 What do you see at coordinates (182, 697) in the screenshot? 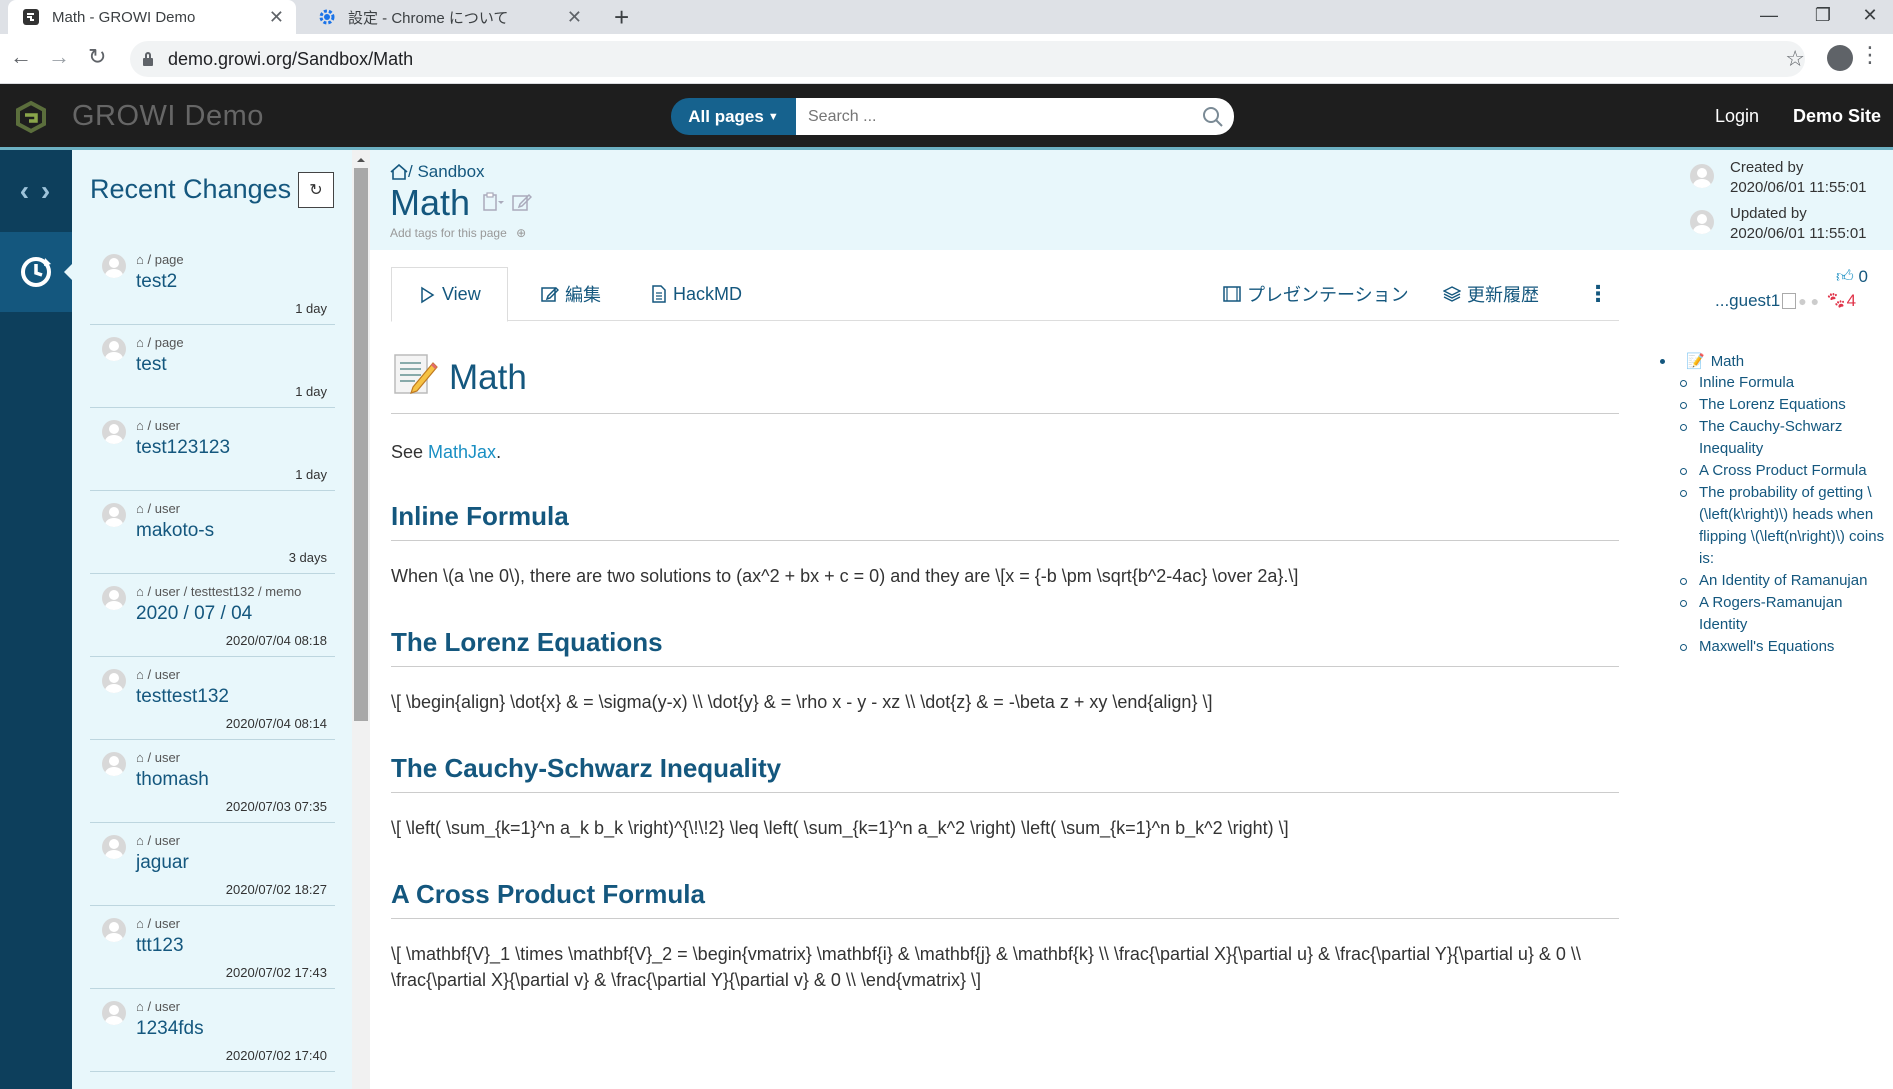
I see `recent-item-title: testtest132` at bounding box center [182, 697].